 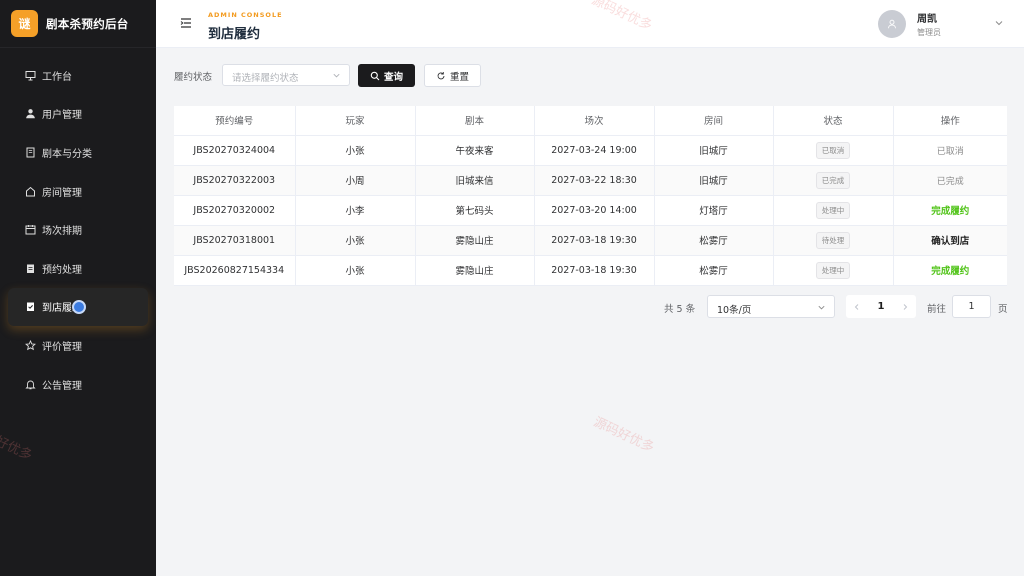 I want to click on cell-action: 已取消, so click(x=950, y=150).